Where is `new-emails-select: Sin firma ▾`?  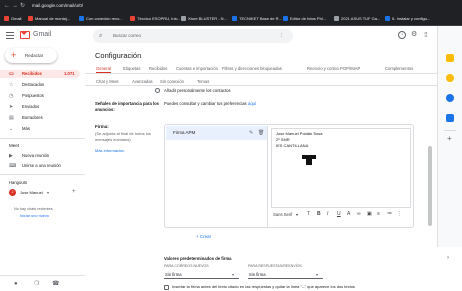
new-emails-select: Sin firma ▾ is located at coordinates (201, 275).